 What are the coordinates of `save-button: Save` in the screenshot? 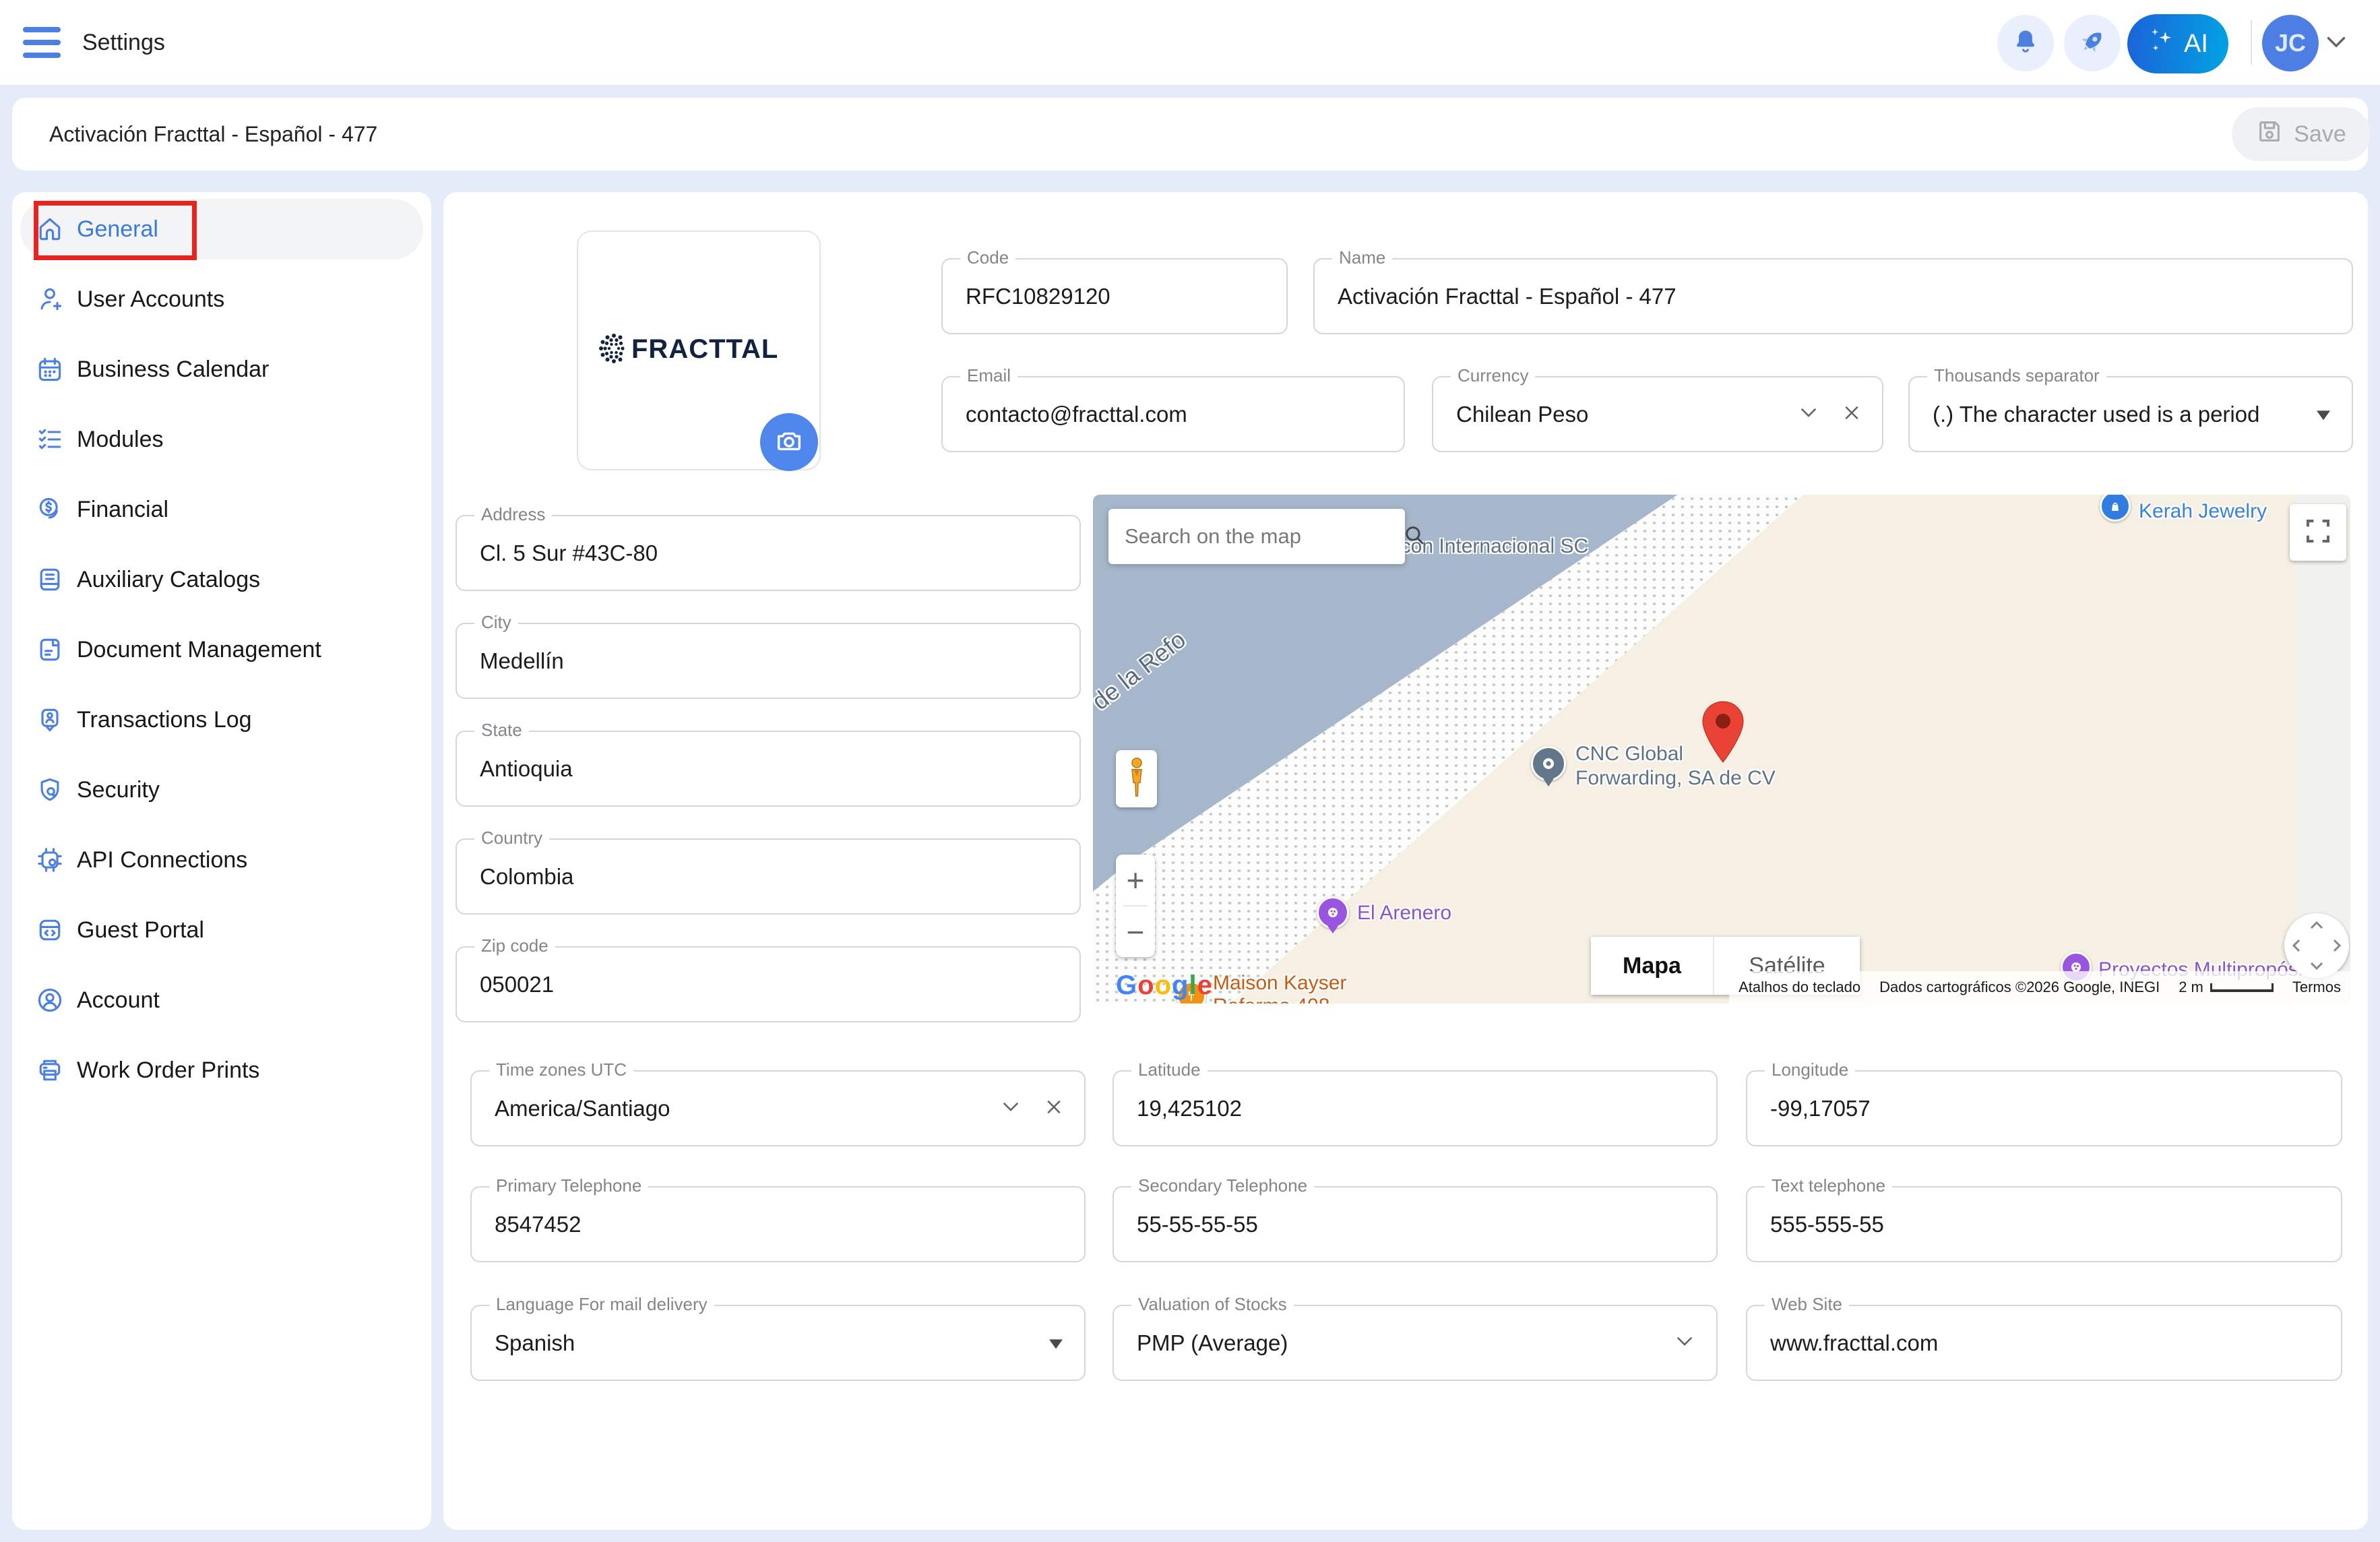 It's located at (2302, 134).